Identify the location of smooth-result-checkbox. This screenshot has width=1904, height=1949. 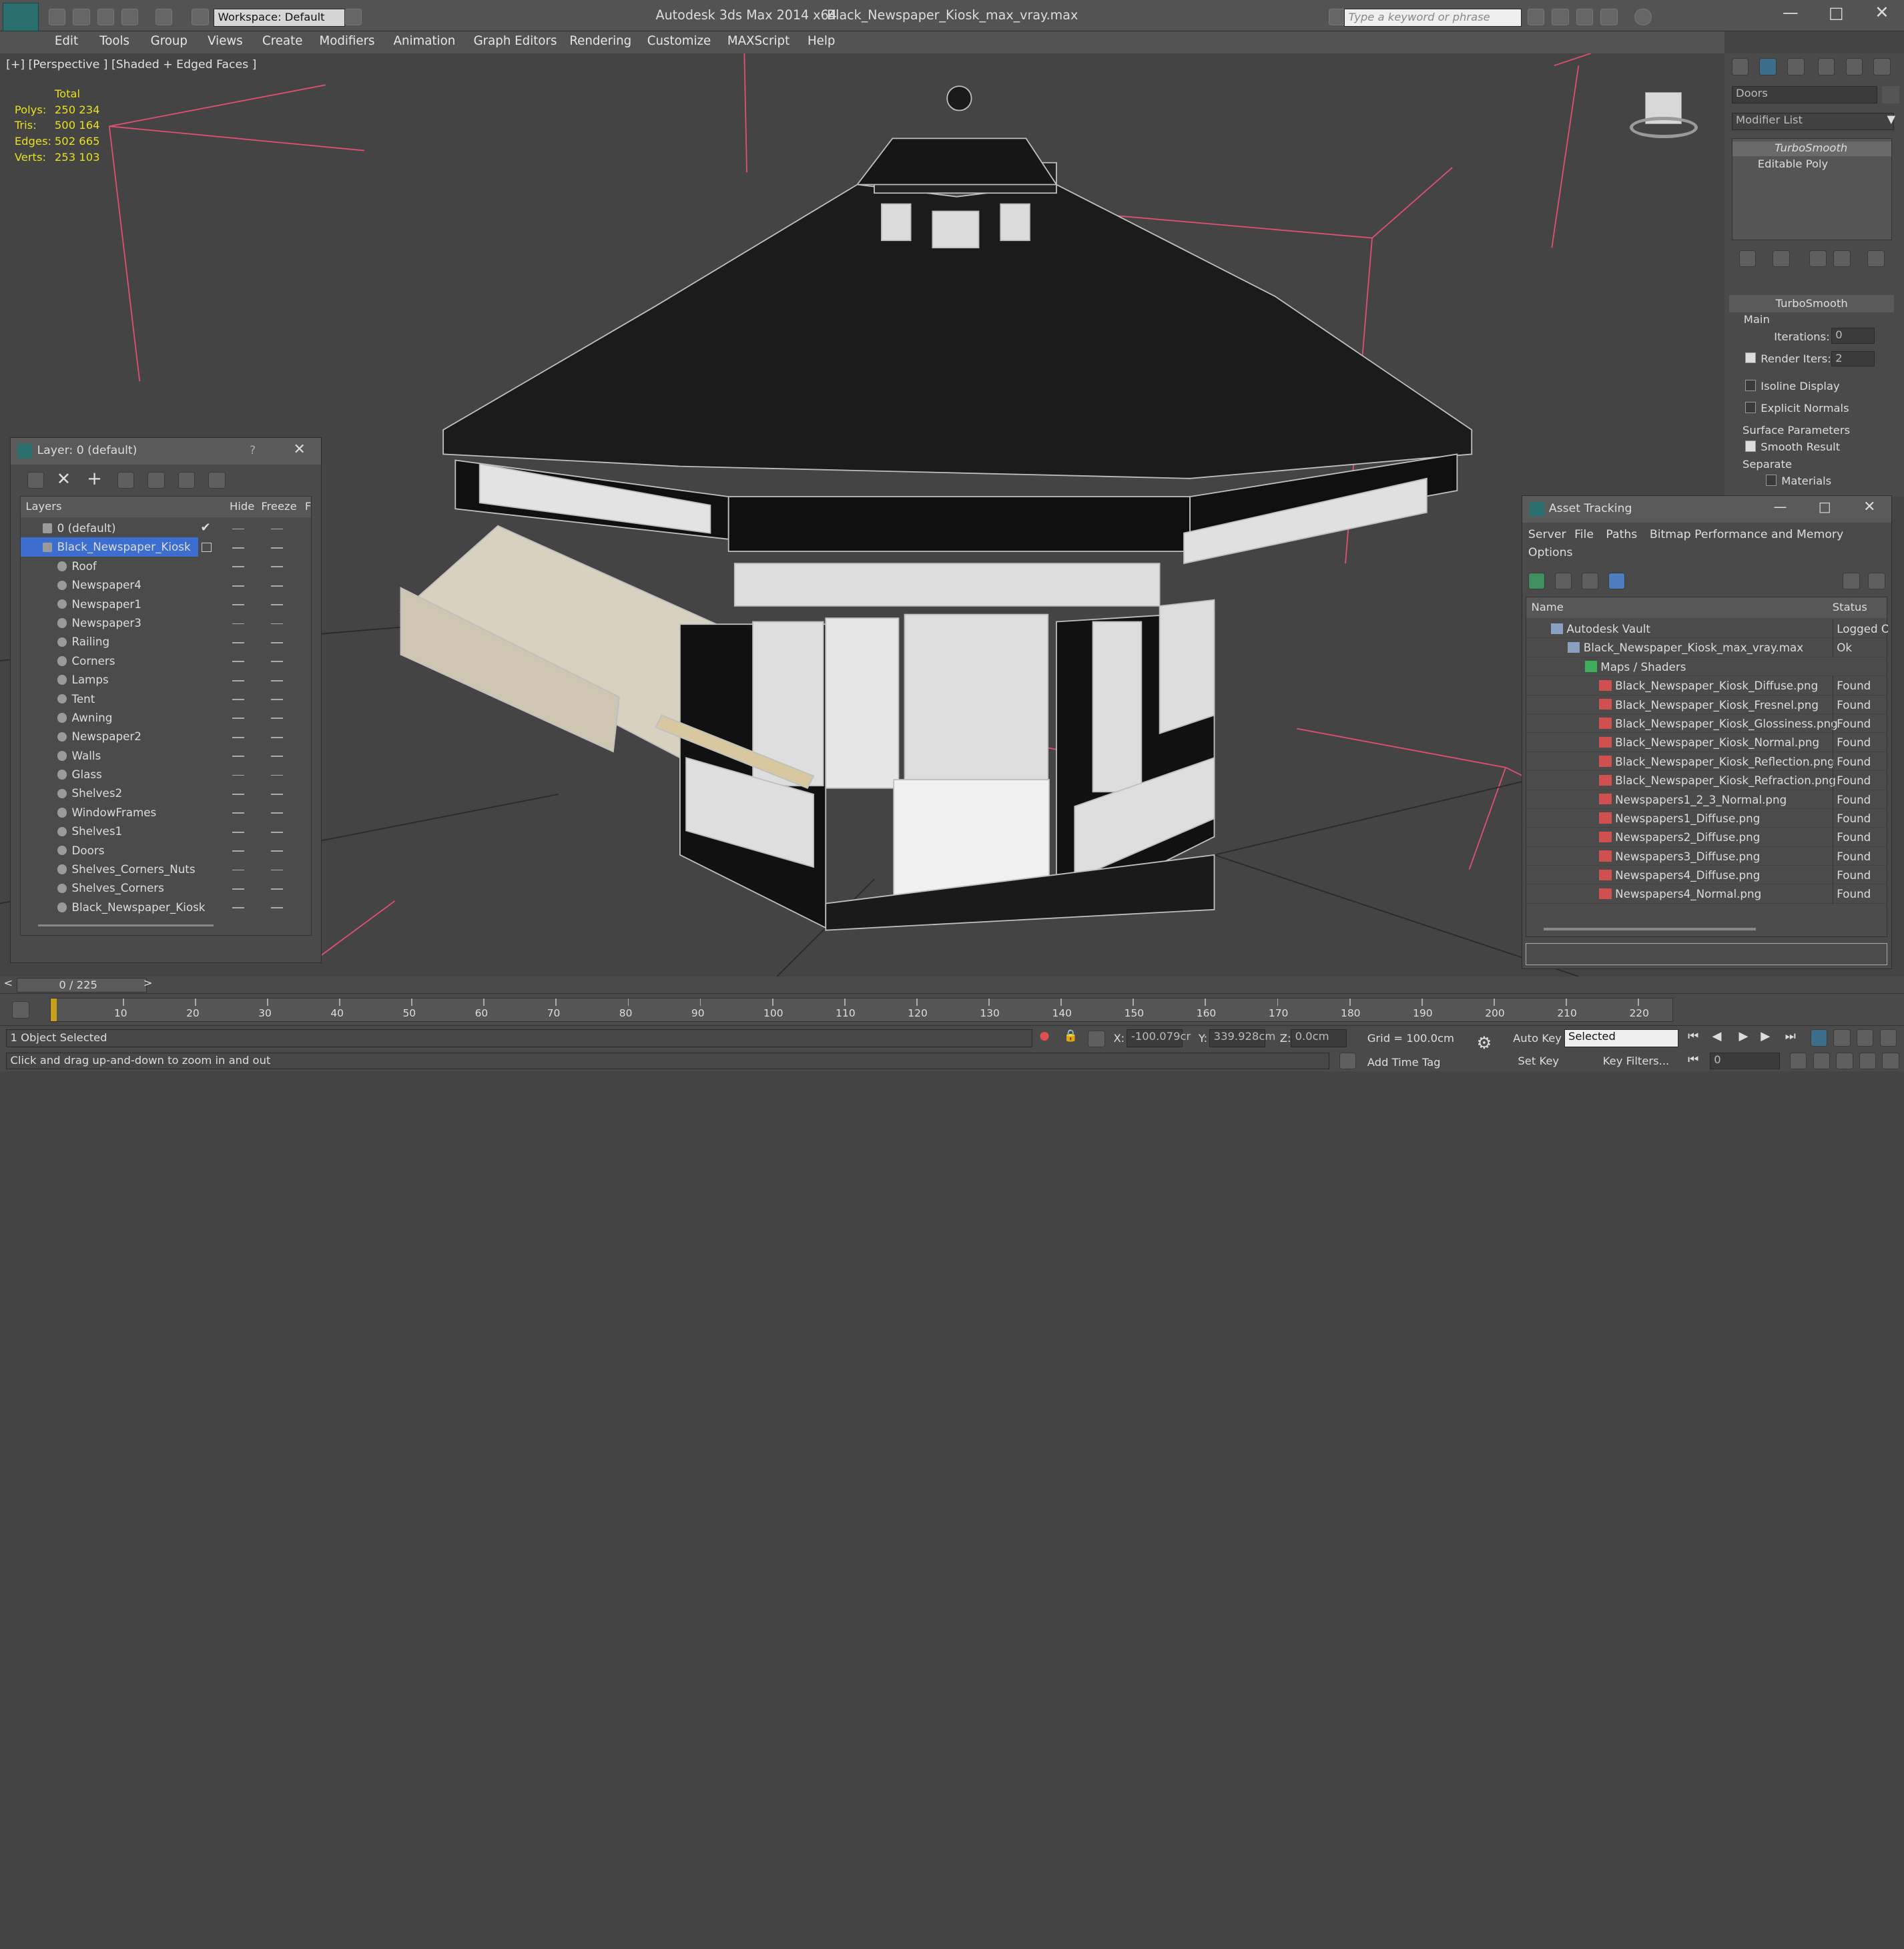
(1750, 446).